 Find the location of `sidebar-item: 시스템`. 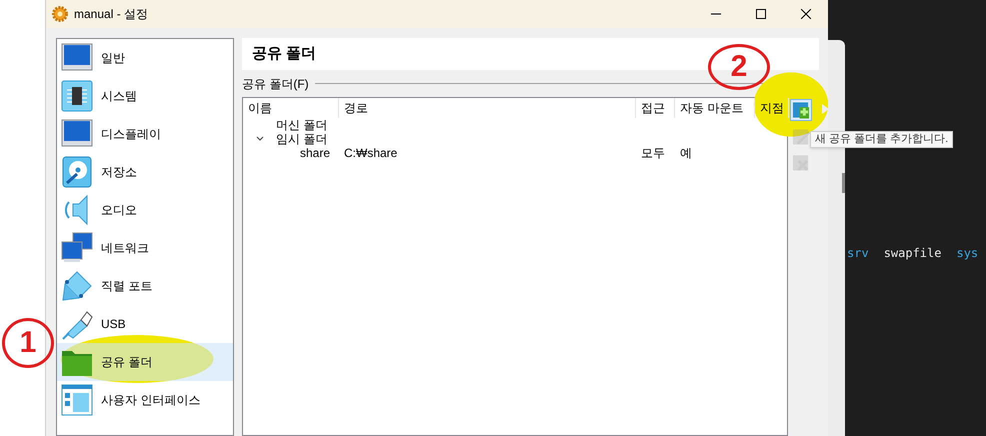

sidebar-item: 시스템 is located at coordinates (145, 96).